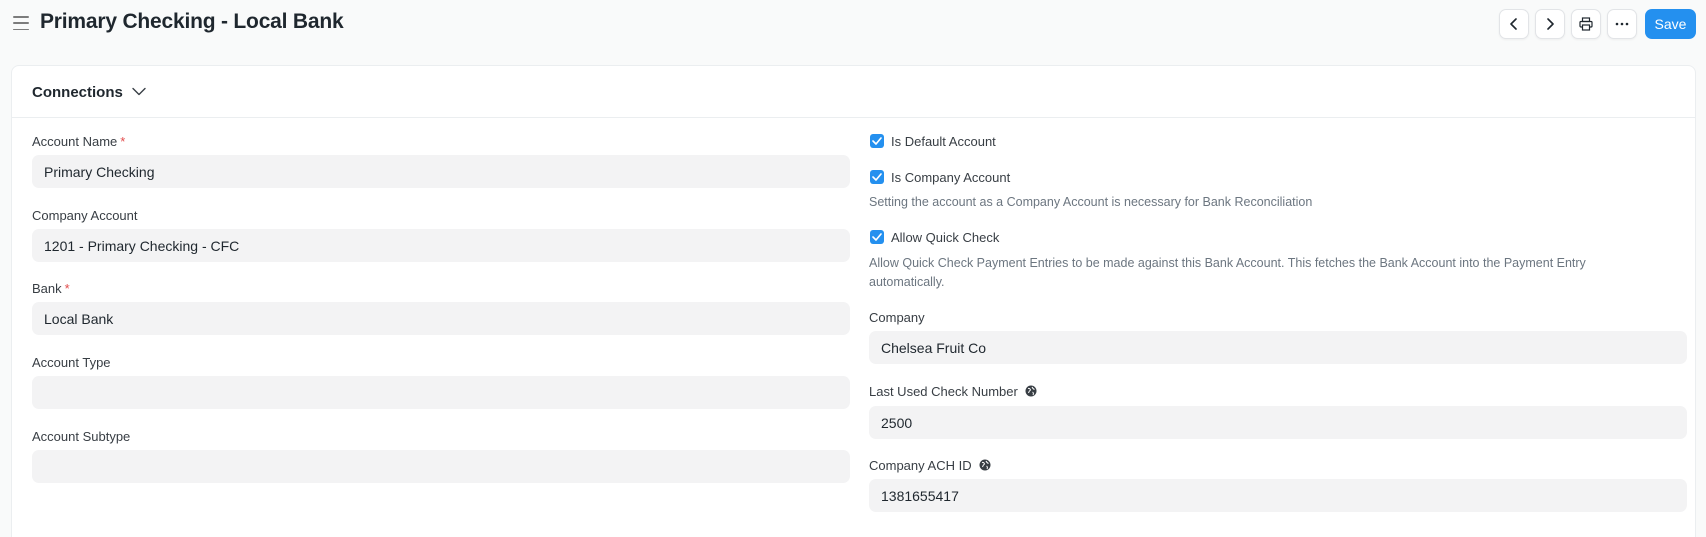  What do you see at coordinates (950, 177) in the screenshot?
I see `is-company-label: Is Company Account` at bounding box center [950, 177].